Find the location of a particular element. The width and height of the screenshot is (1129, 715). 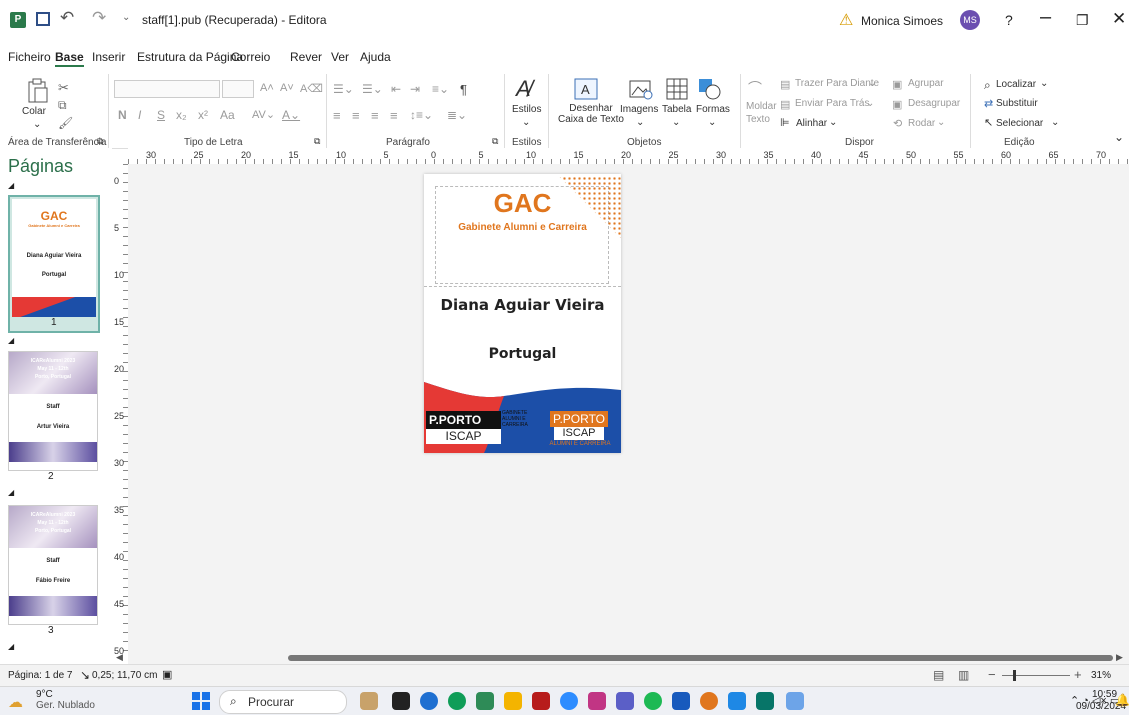

group-icon: ▣ is located at coordinates (897, 84).